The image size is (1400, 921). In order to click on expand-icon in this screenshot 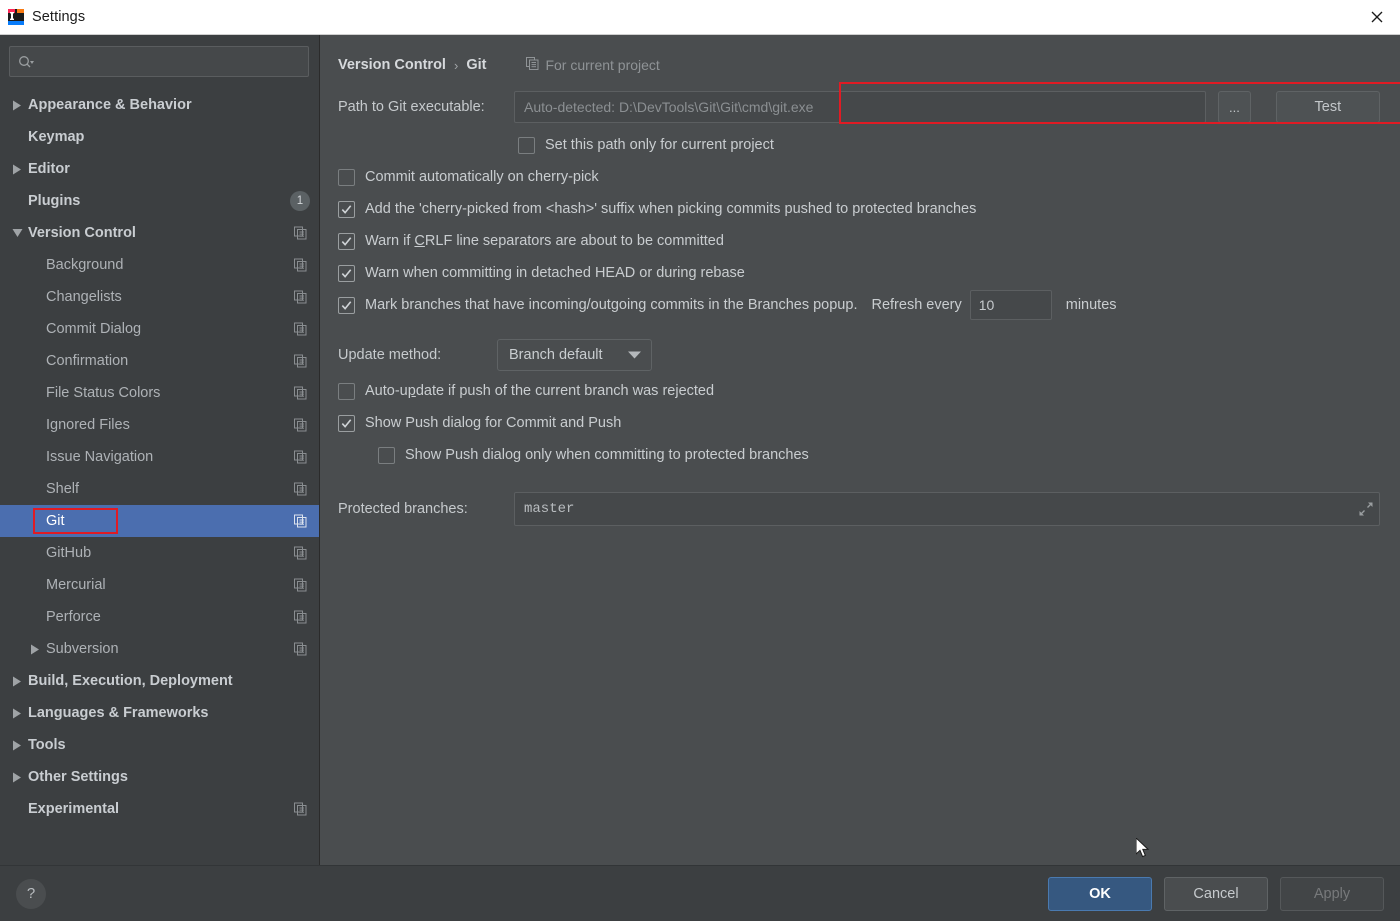, I will do `click(1366, 509)`.